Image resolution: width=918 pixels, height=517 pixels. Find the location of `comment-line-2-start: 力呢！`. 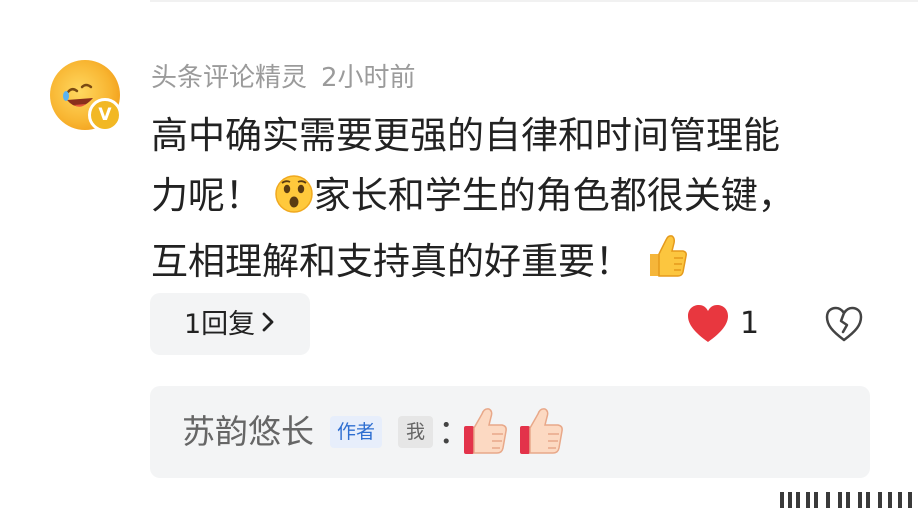

comment-line-2-start: 力呢！ is located at coordinates (206, 195).